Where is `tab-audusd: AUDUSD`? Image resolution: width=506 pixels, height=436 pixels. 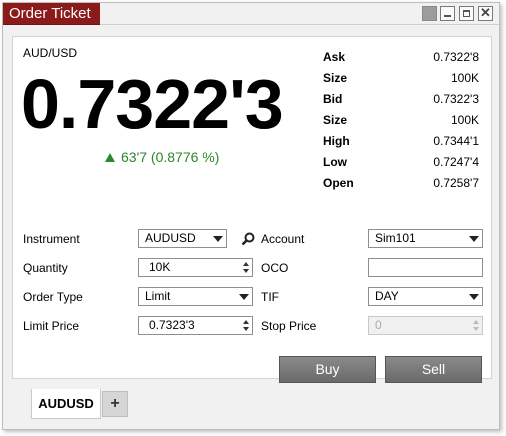 tab-audusd: AUDUSD is located at coordinates (66, 404).